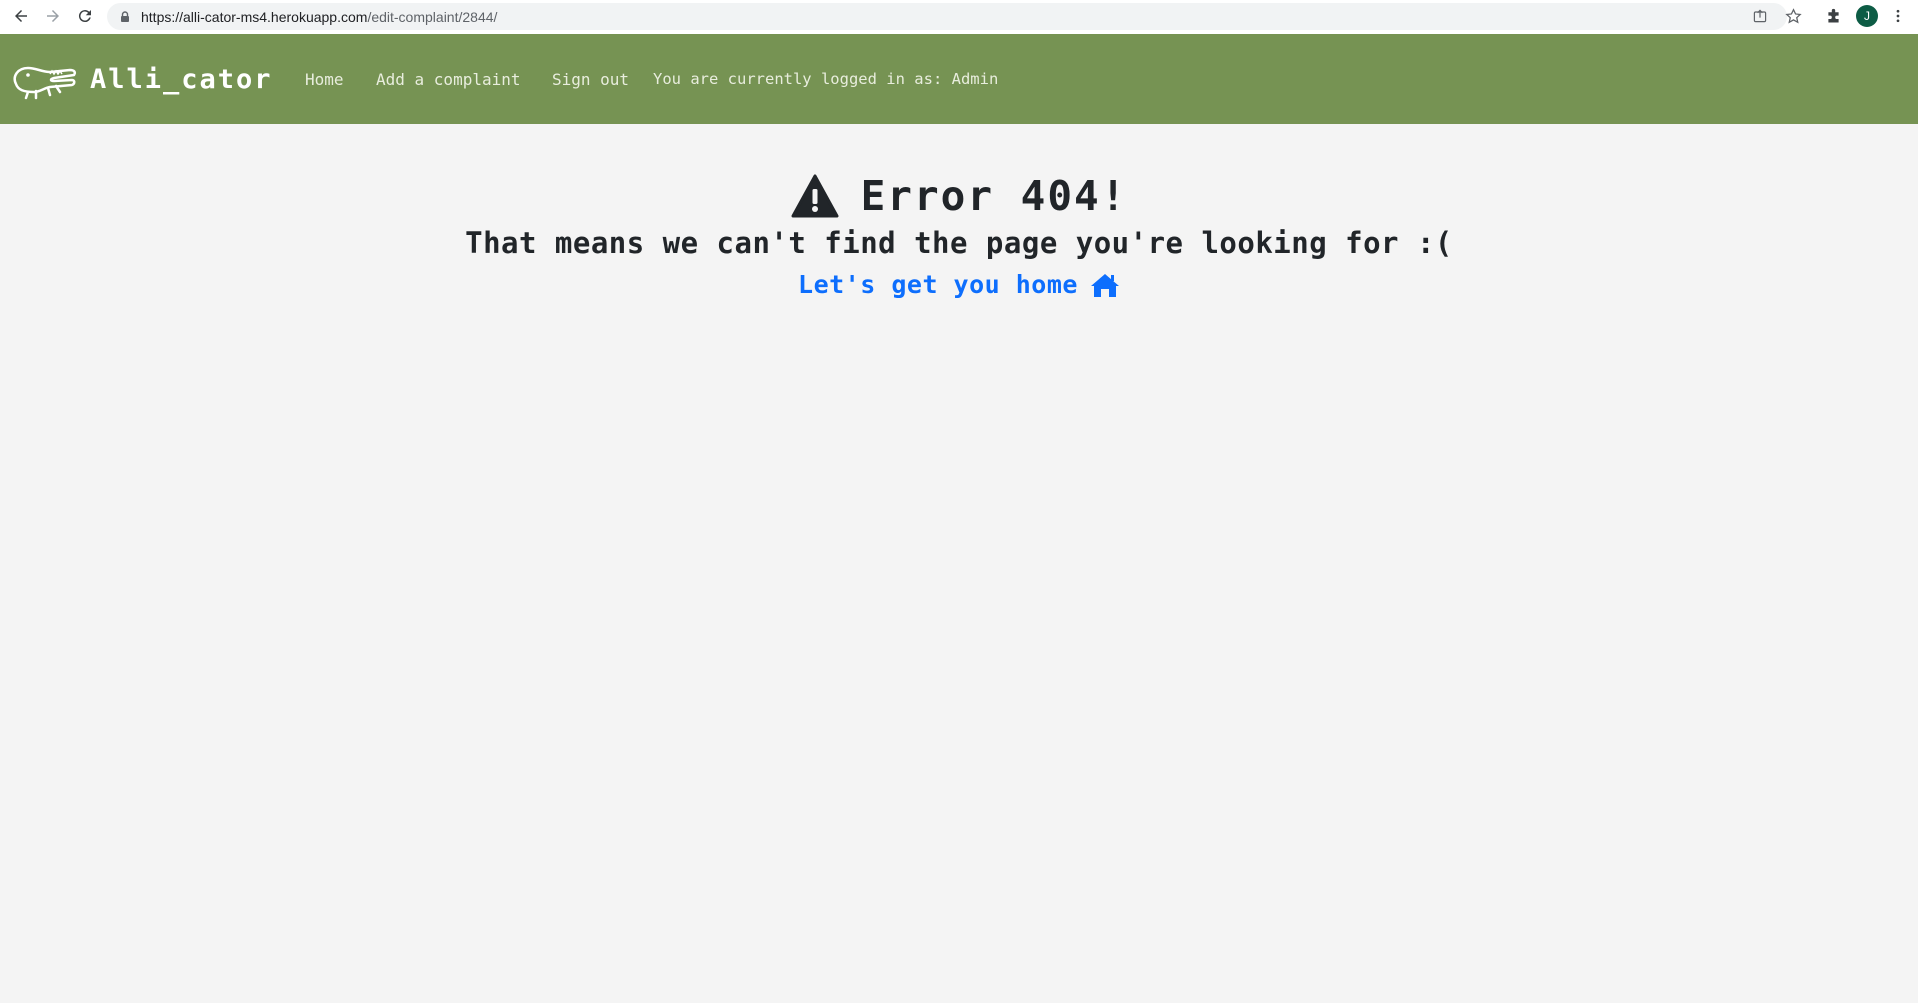  What do you see at coordinates (826, 79) in the screenshot?
I see `login-status-text: You are currently logged in as: Admin` at bounding box center [826, 79].